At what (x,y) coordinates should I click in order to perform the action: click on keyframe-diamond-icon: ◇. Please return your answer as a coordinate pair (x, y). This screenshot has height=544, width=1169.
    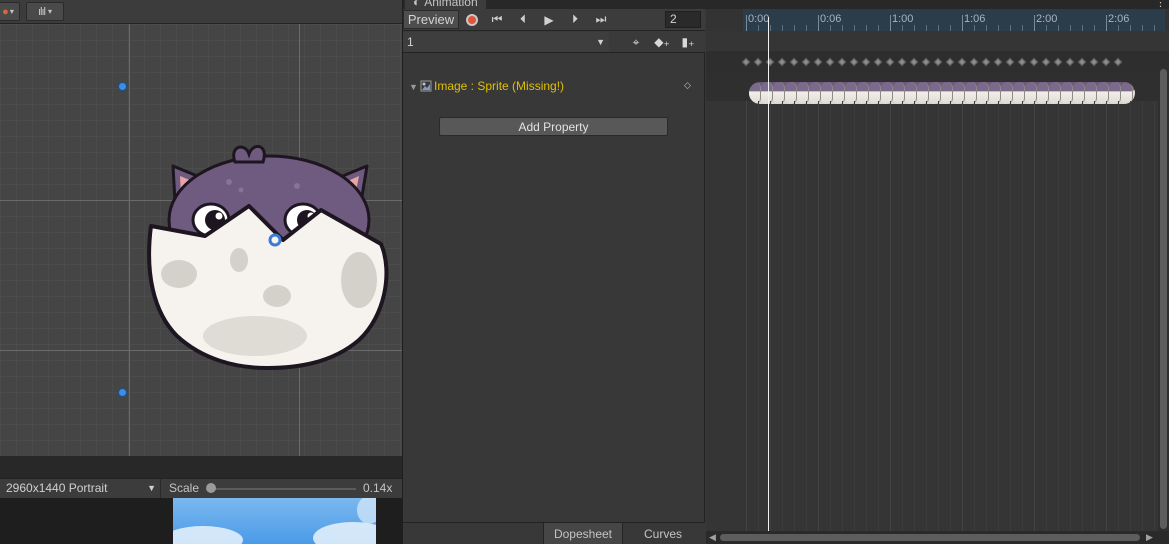
    Looking at the image, I should click on (687, 85).